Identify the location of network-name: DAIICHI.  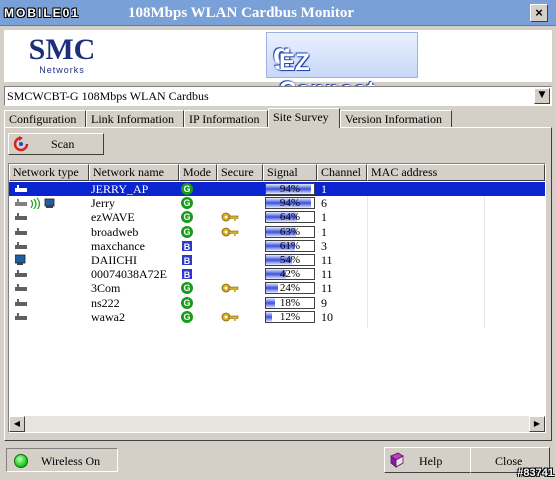
(114, 260).